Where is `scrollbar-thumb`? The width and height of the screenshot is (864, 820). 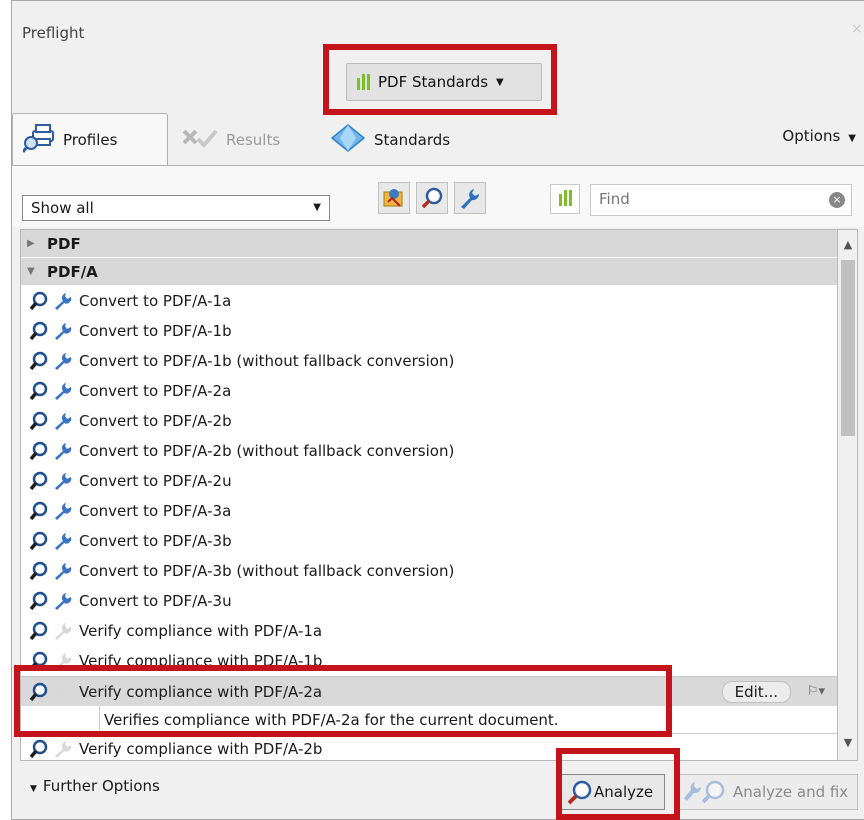
scrollbar-thumb is located at coordinates (848, 348).